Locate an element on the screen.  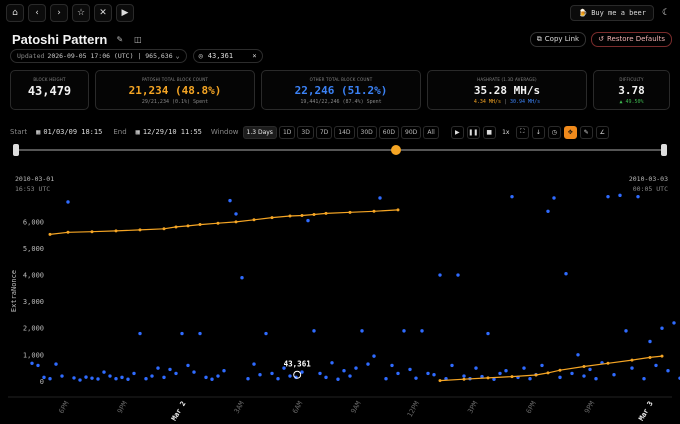
window-option: All is located at coordinates (431, 132).